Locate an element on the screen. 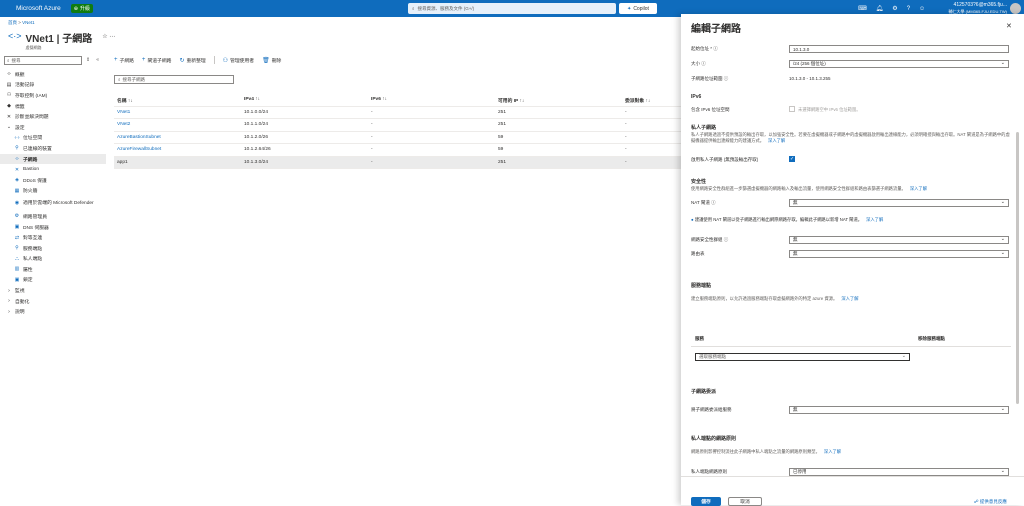  nat-gateway-dropdown: 無 is located at coordinates (899, 203).